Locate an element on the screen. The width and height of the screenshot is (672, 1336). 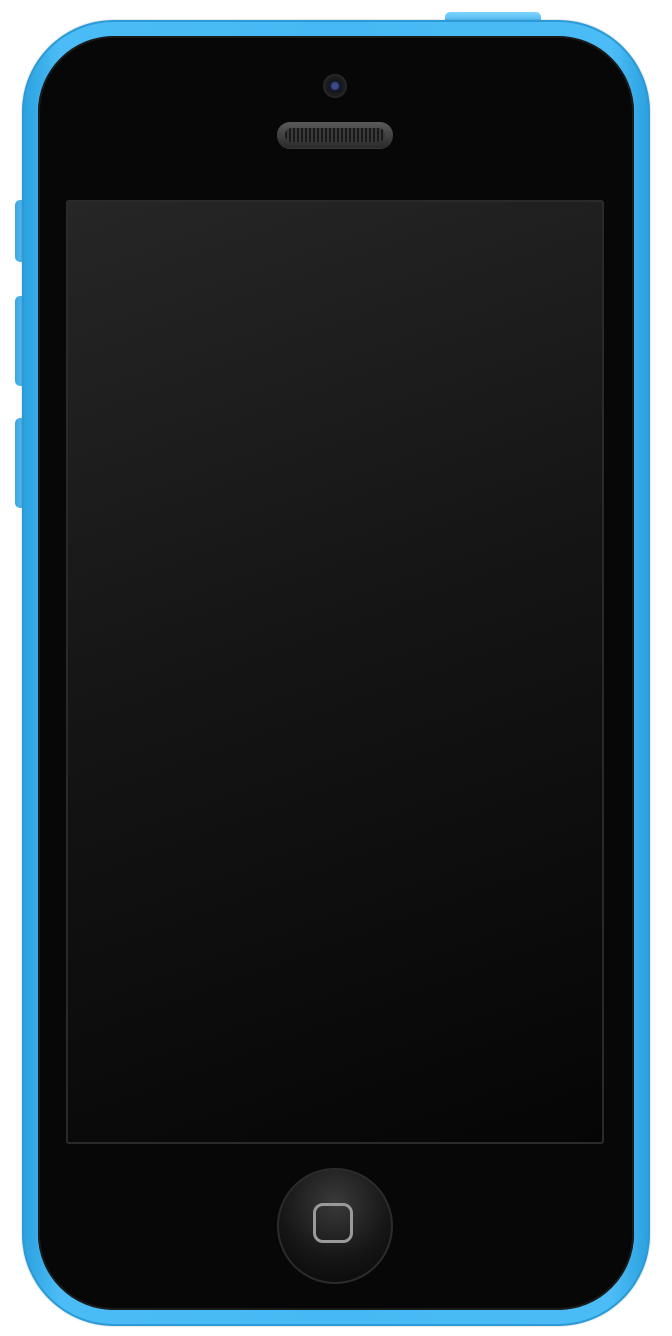
camera-icon is located at coordinates (335, 86).